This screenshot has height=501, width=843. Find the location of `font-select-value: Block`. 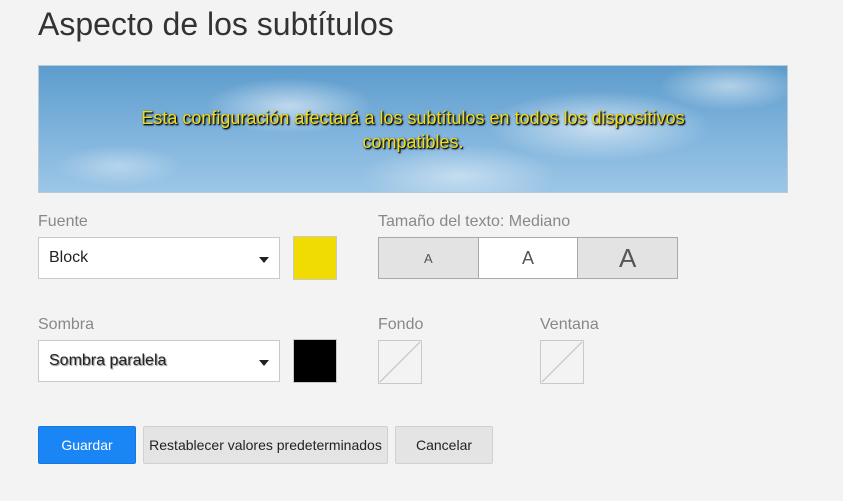

font-select-value: Block is located at coordinates (69, 257).